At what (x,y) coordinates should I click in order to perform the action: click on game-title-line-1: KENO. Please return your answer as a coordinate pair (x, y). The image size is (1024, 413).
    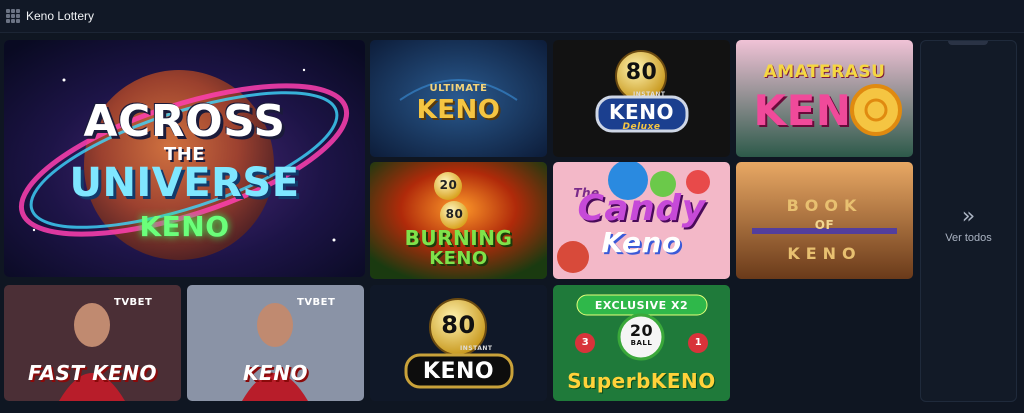
    Looking at the image, I should click on (641, 112).